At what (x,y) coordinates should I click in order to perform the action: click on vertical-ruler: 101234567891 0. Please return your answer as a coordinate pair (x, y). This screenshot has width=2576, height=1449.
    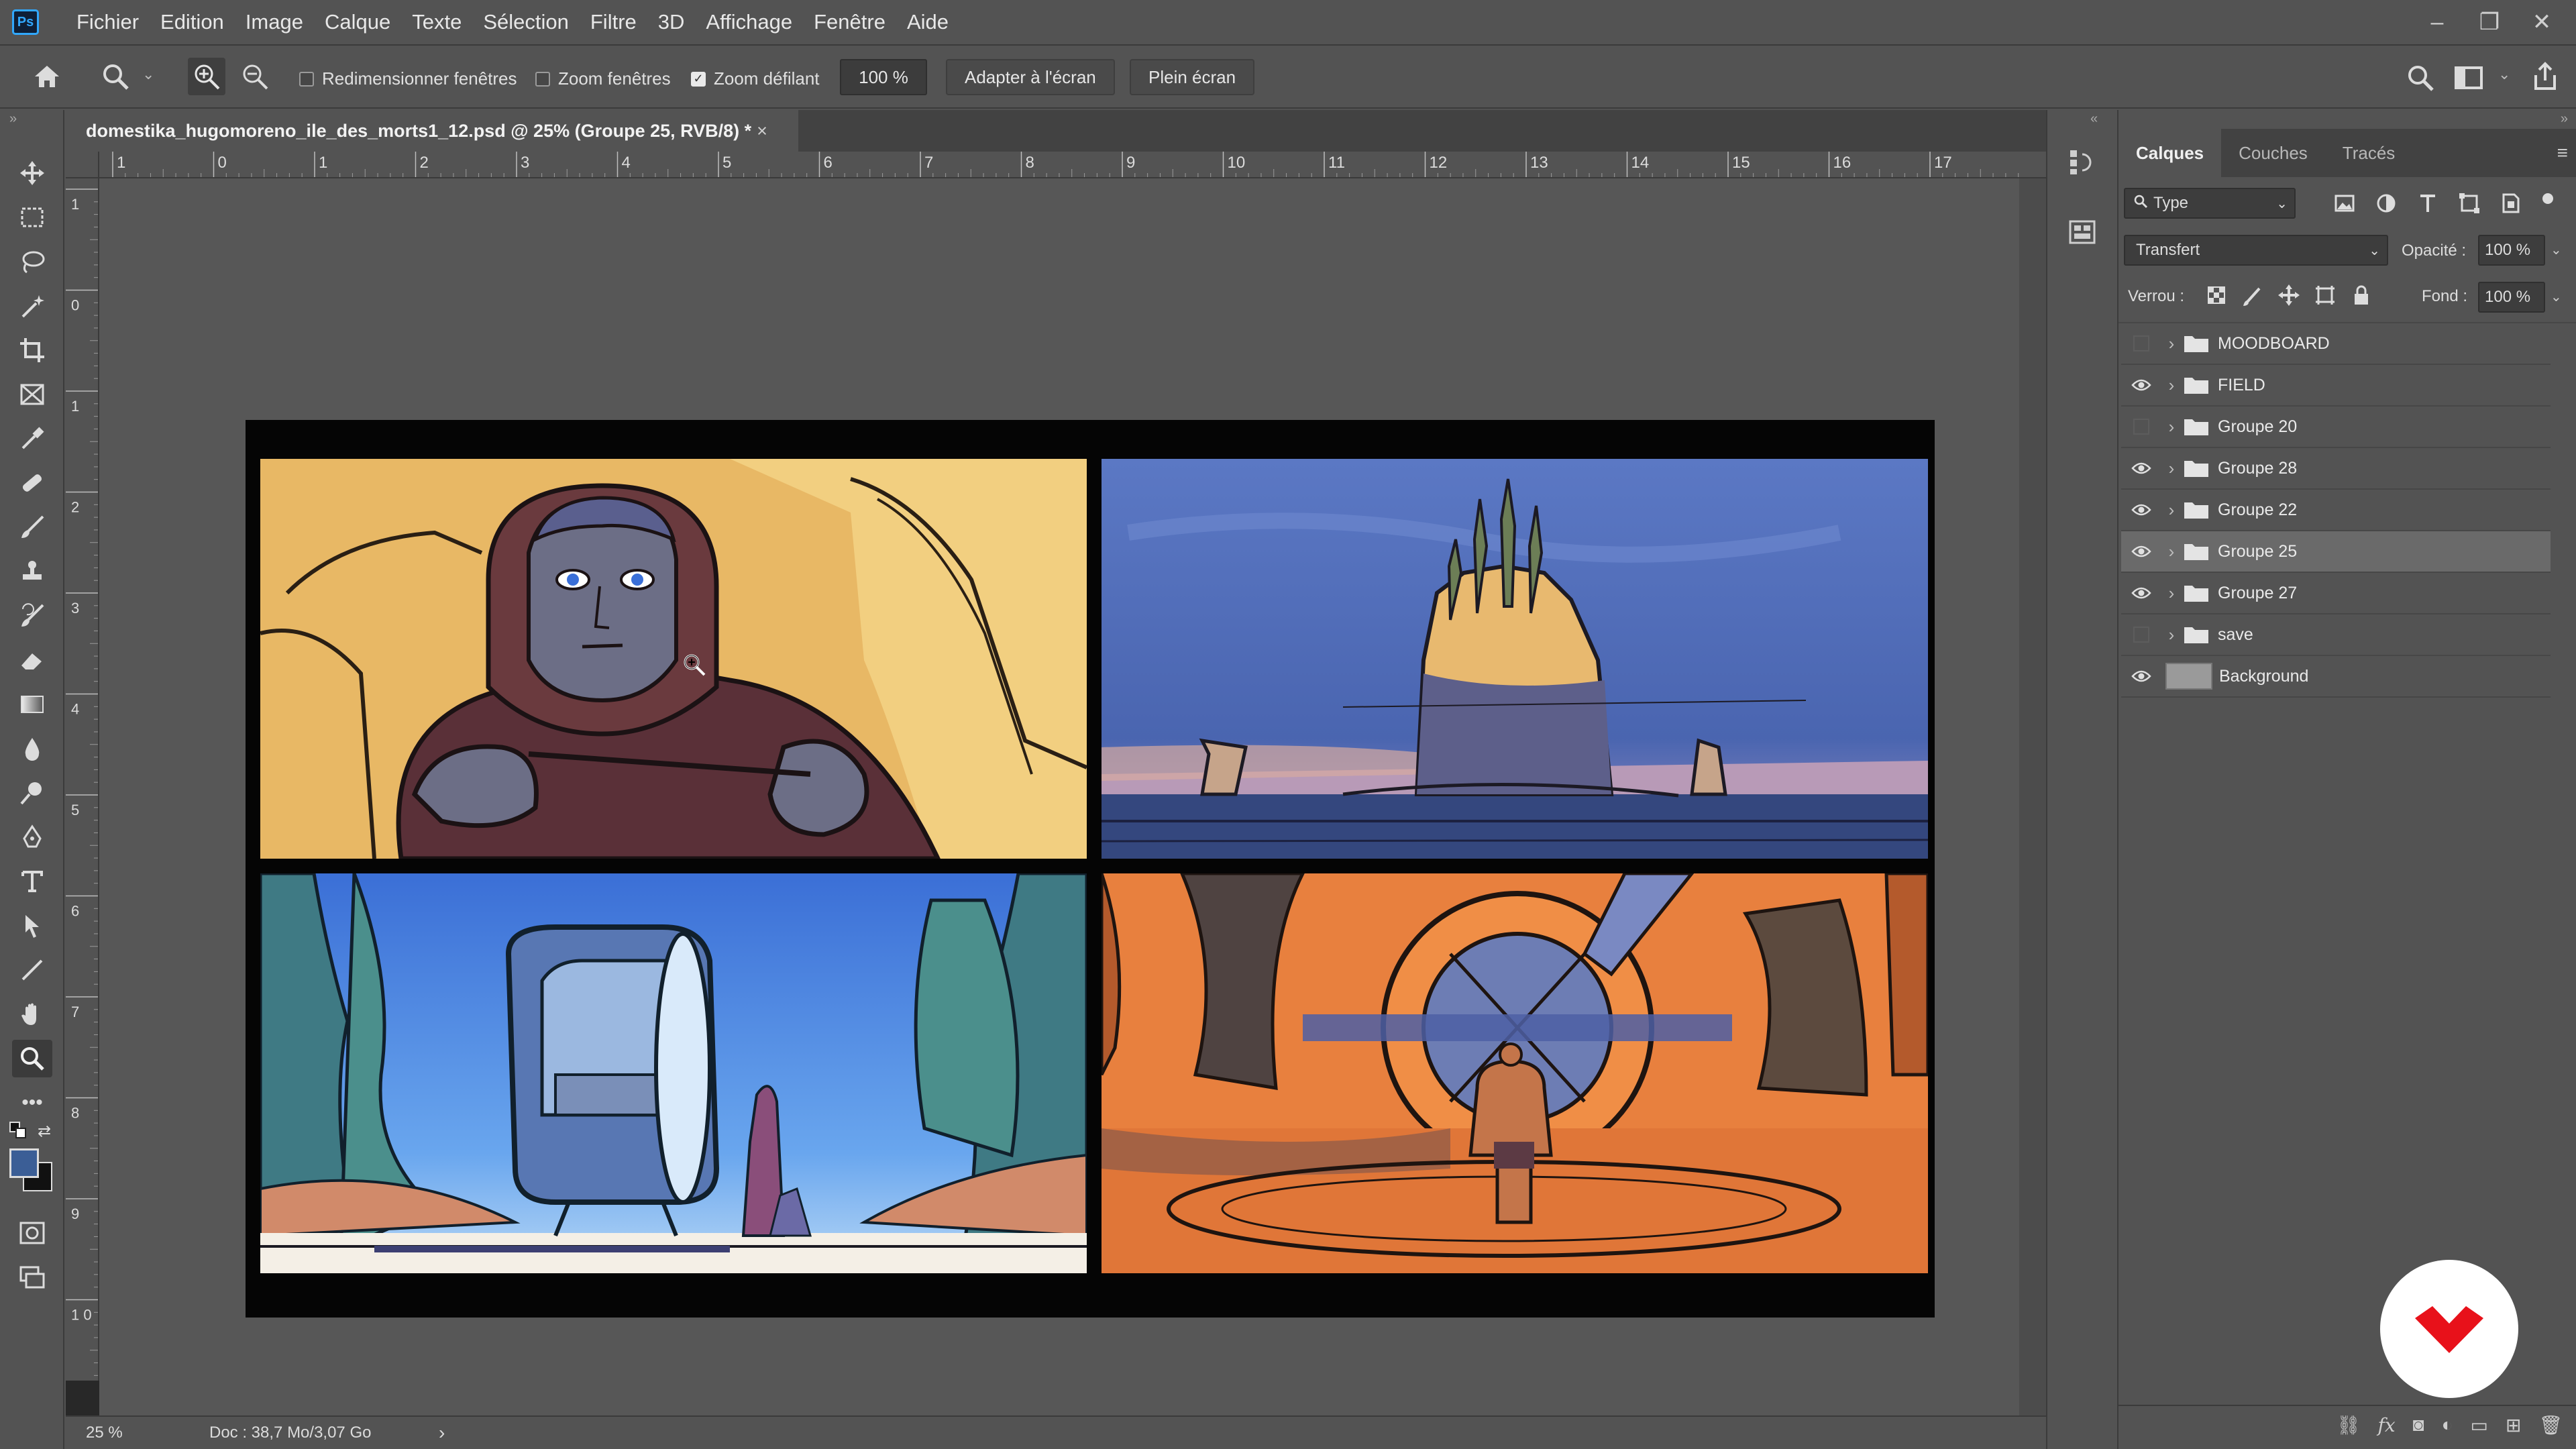
    Looking at the image, I should click on (82, 779).